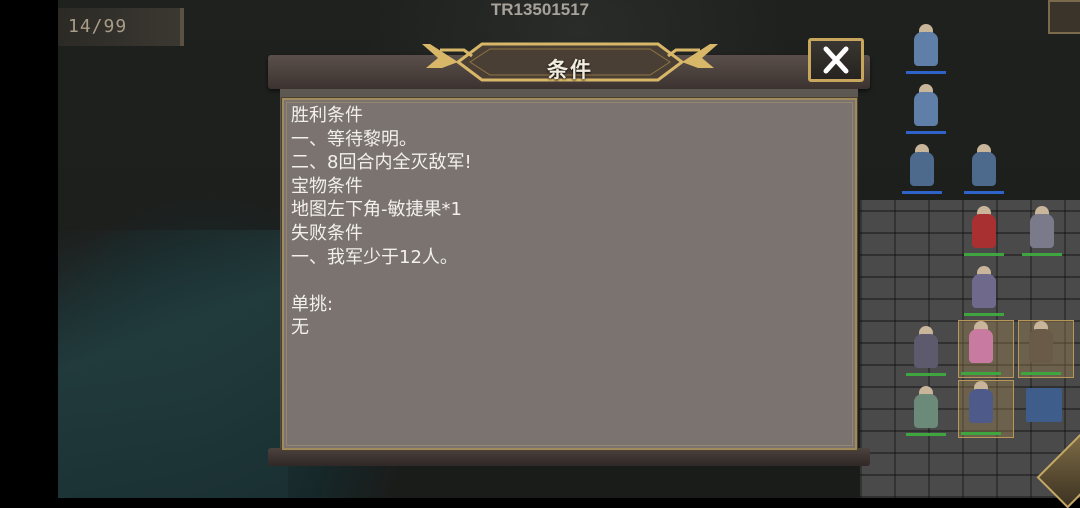 The image size is (1080, 508). I want to click on close-button, so click(836, 60).